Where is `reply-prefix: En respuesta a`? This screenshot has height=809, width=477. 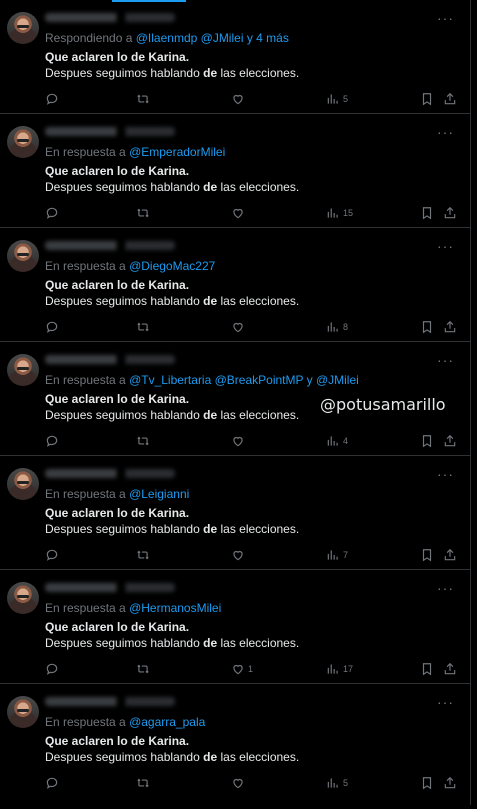 reply-prefix: En respuesta a is located at coordinates (85, 152).